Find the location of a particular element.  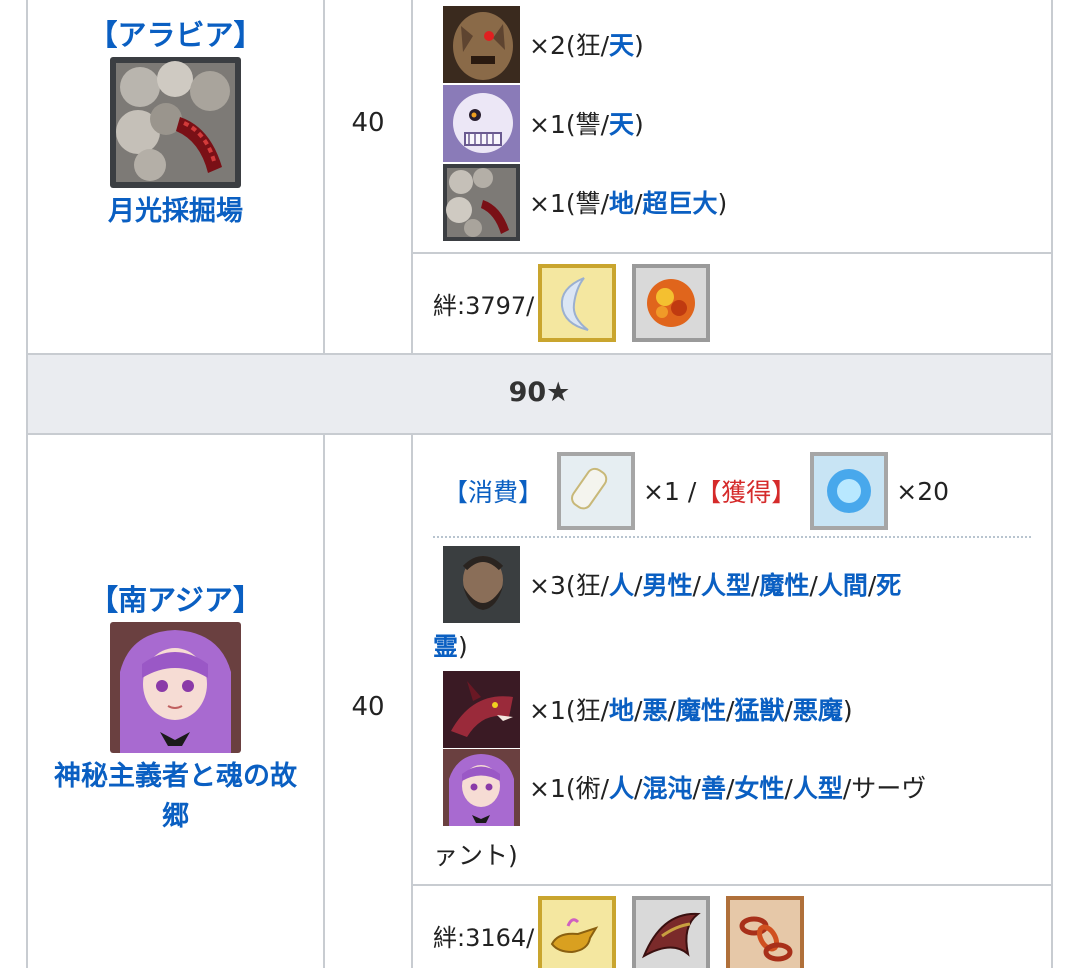

enemy-suffix: /サーヴ is located at coordinates (884, 788).